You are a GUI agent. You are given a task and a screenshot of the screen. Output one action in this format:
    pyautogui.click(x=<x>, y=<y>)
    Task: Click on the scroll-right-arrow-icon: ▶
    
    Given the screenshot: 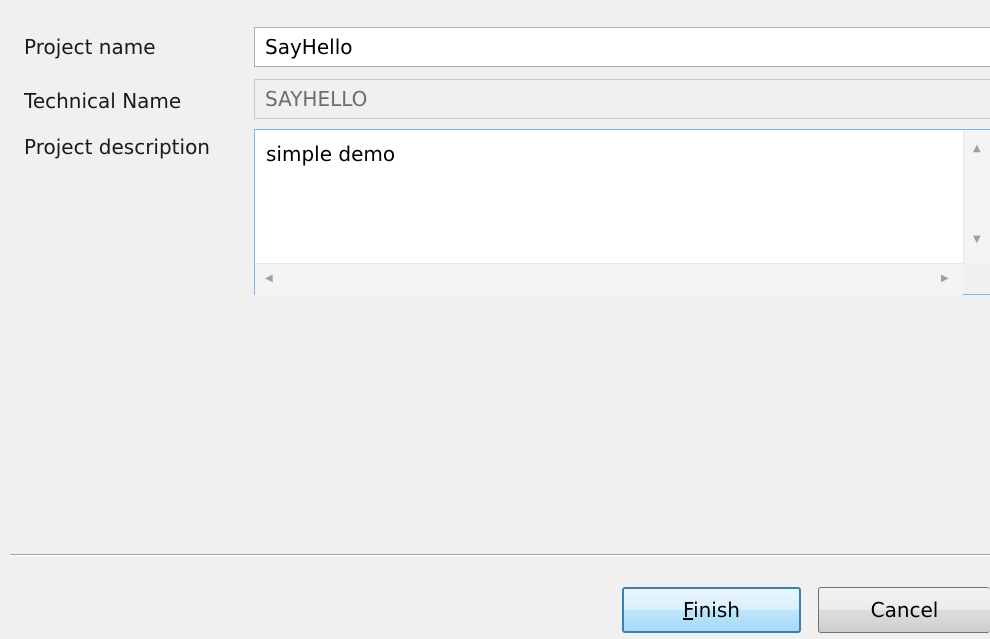 What is the action you would take?
    pyautogui.click(x=945, y=279)
    